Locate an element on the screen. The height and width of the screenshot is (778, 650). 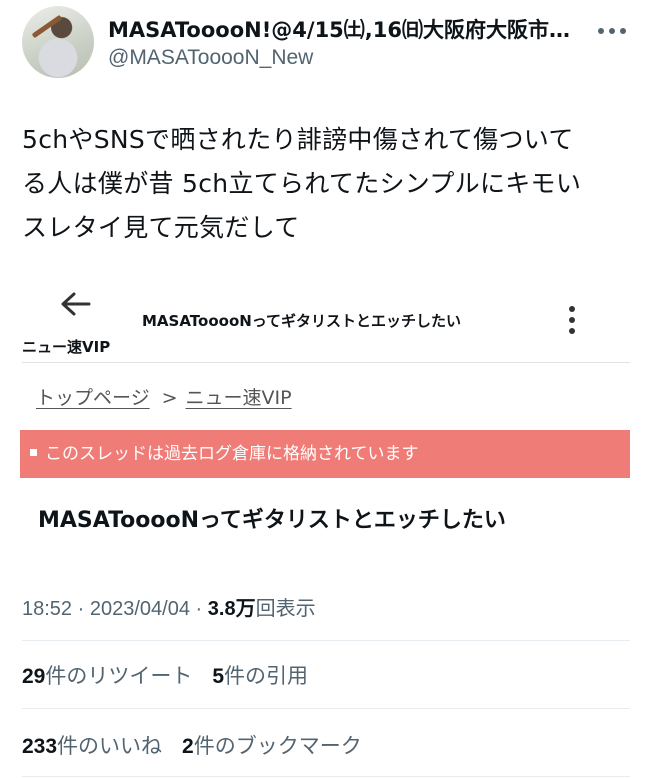
handle: @MASATooooN_New is located at coordinates (210, 58).